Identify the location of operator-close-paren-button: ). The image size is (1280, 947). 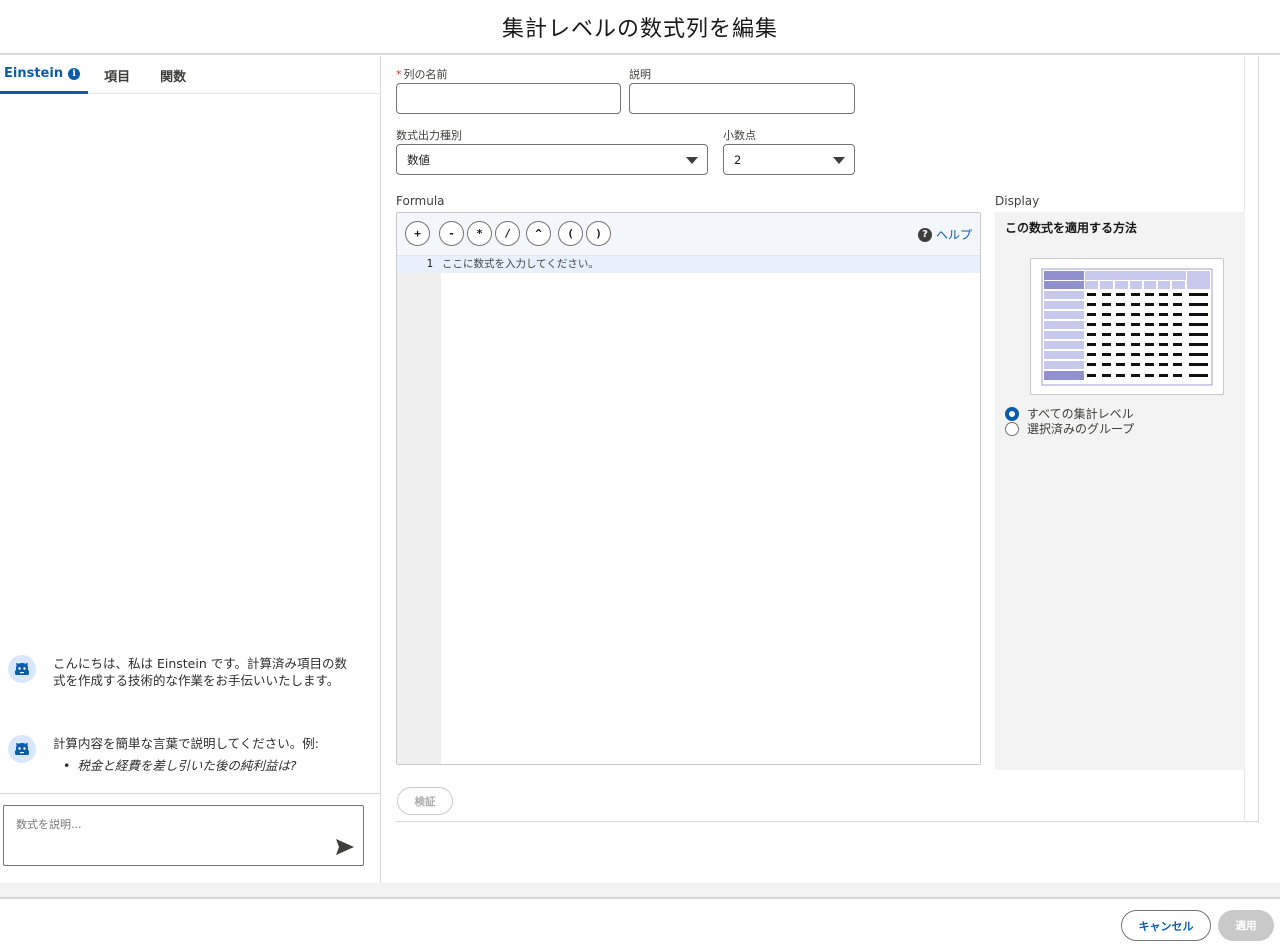
(598, 233).